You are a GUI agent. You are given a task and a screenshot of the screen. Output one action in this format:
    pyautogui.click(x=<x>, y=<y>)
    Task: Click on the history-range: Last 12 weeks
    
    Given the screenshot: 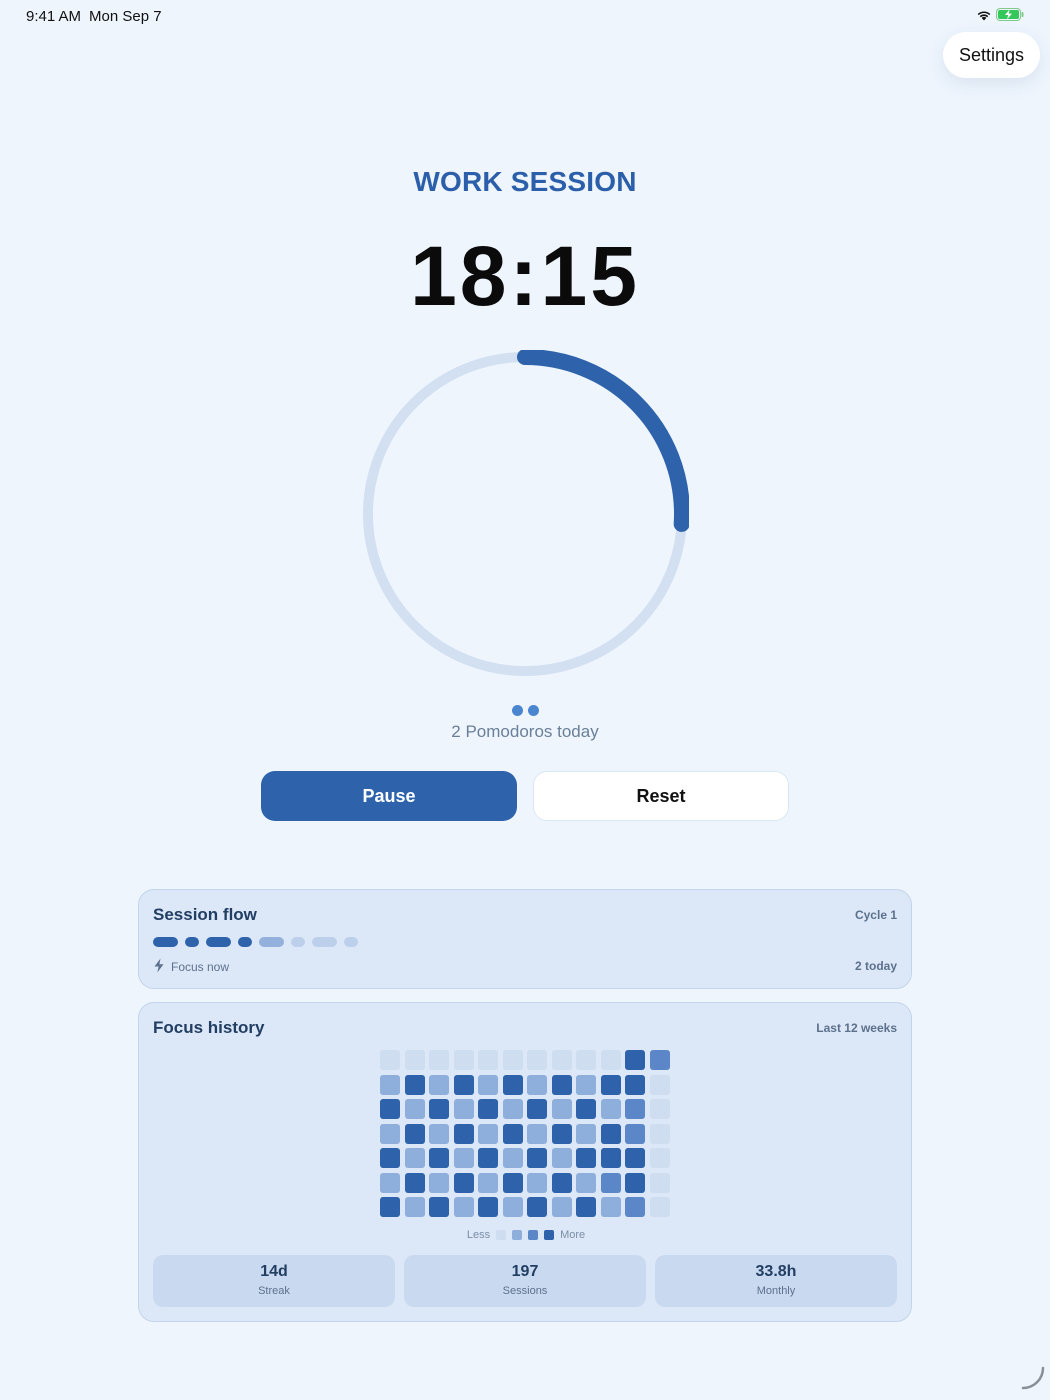 What is the action you would take?
    pyautogui.click(x=856, y=1028)
    